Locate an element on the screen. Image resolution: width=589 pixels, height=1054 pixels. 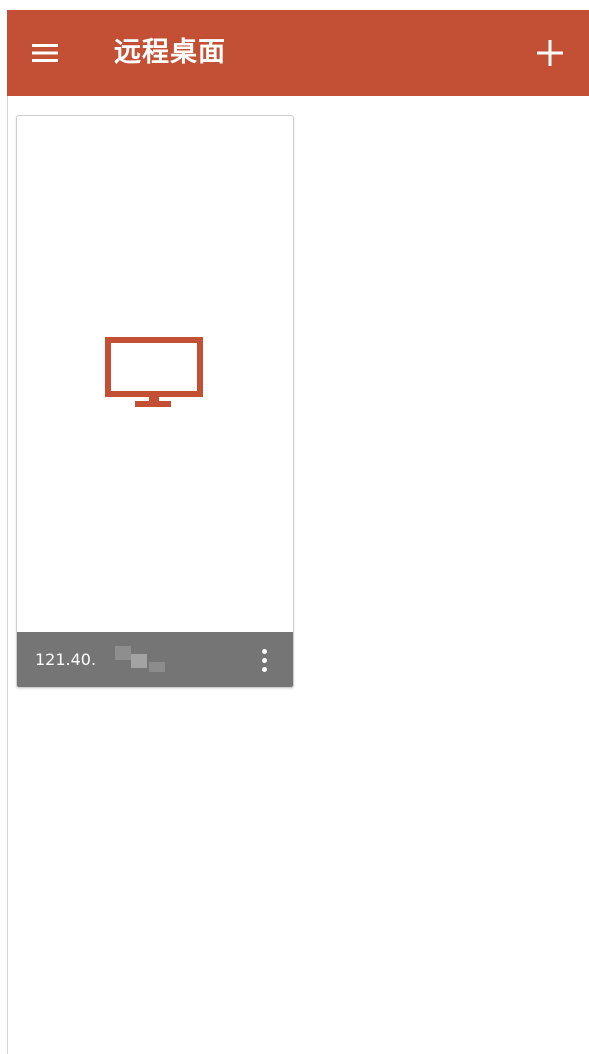
connection-address: 121.40. is located at coordinates (66, 659).